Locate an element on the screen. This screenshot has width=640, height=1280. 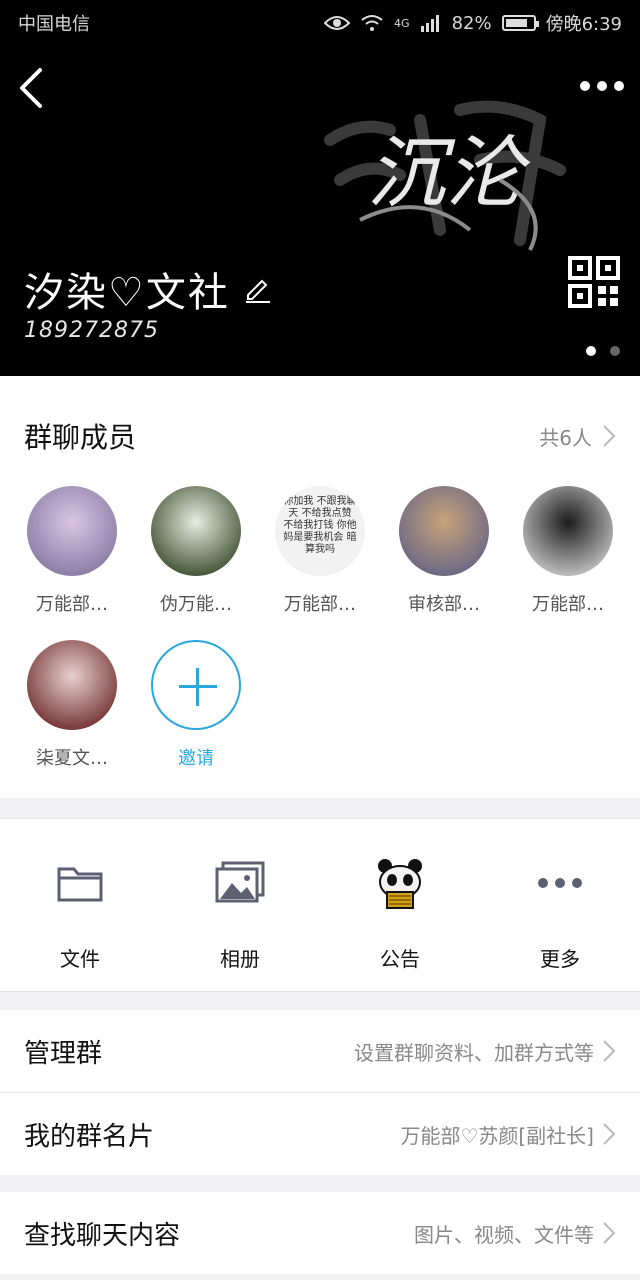
folder-icon is located at coordinates (80, 884).